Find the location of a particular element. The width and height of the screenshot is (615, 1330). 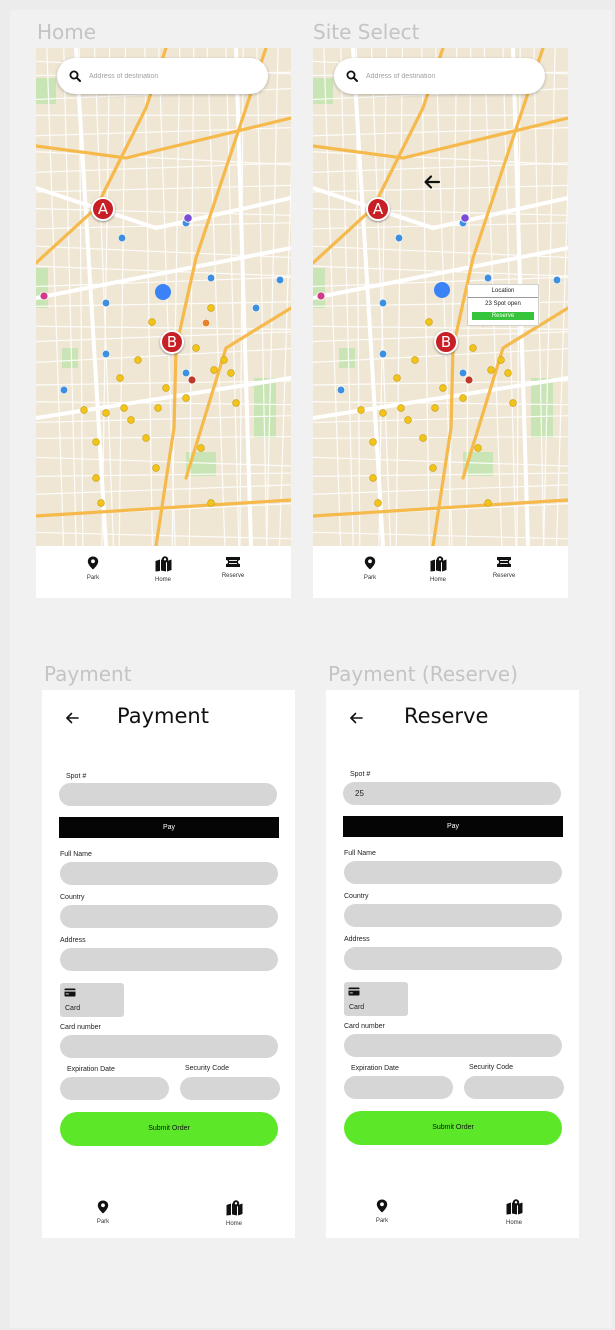

popup-spots-open: 23 Spot open is located at coordinates (503, 304).